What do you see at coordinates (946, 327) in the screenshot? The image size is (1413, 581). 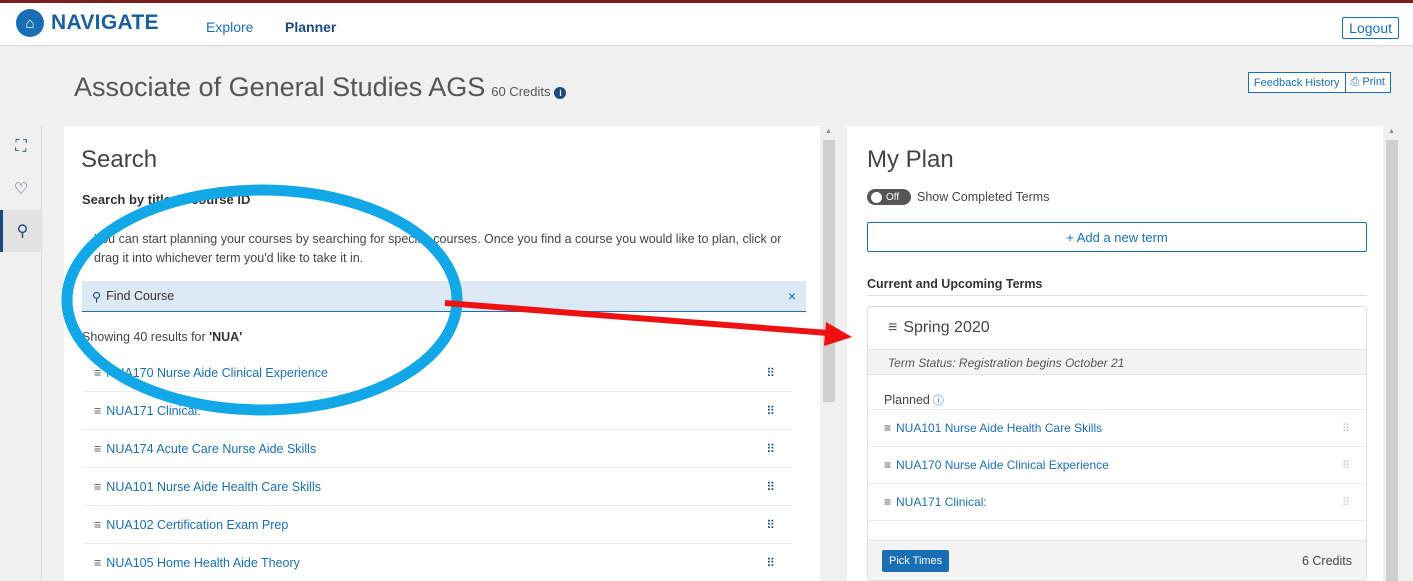 I see `term-name: Spring 2020` at bounding box center [946, 327].